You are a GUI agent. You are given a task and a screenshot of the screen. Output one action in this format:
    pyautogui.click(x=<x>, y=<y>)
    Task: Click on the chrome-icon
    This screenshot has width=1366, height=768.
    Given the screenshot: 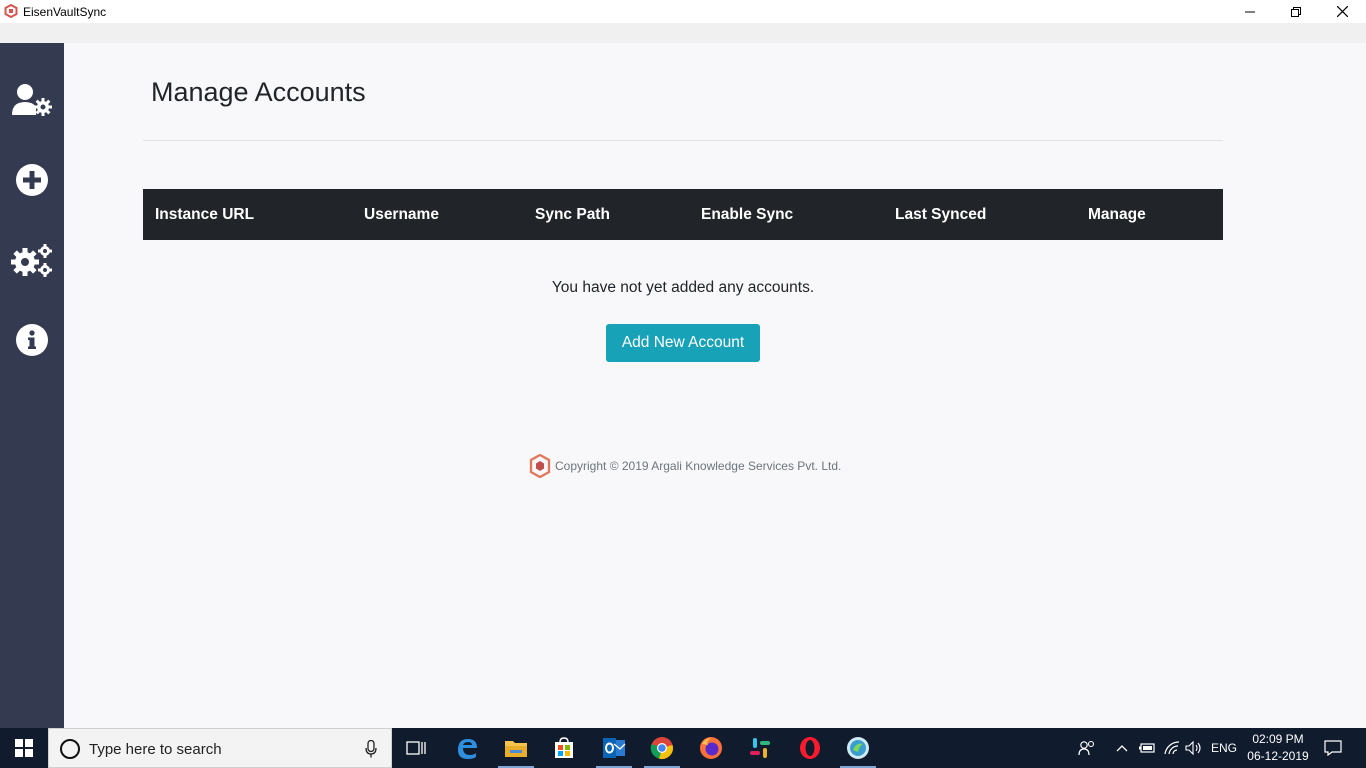 What is the action you would take?
    pyautogui.click(x=661, y=748)
    